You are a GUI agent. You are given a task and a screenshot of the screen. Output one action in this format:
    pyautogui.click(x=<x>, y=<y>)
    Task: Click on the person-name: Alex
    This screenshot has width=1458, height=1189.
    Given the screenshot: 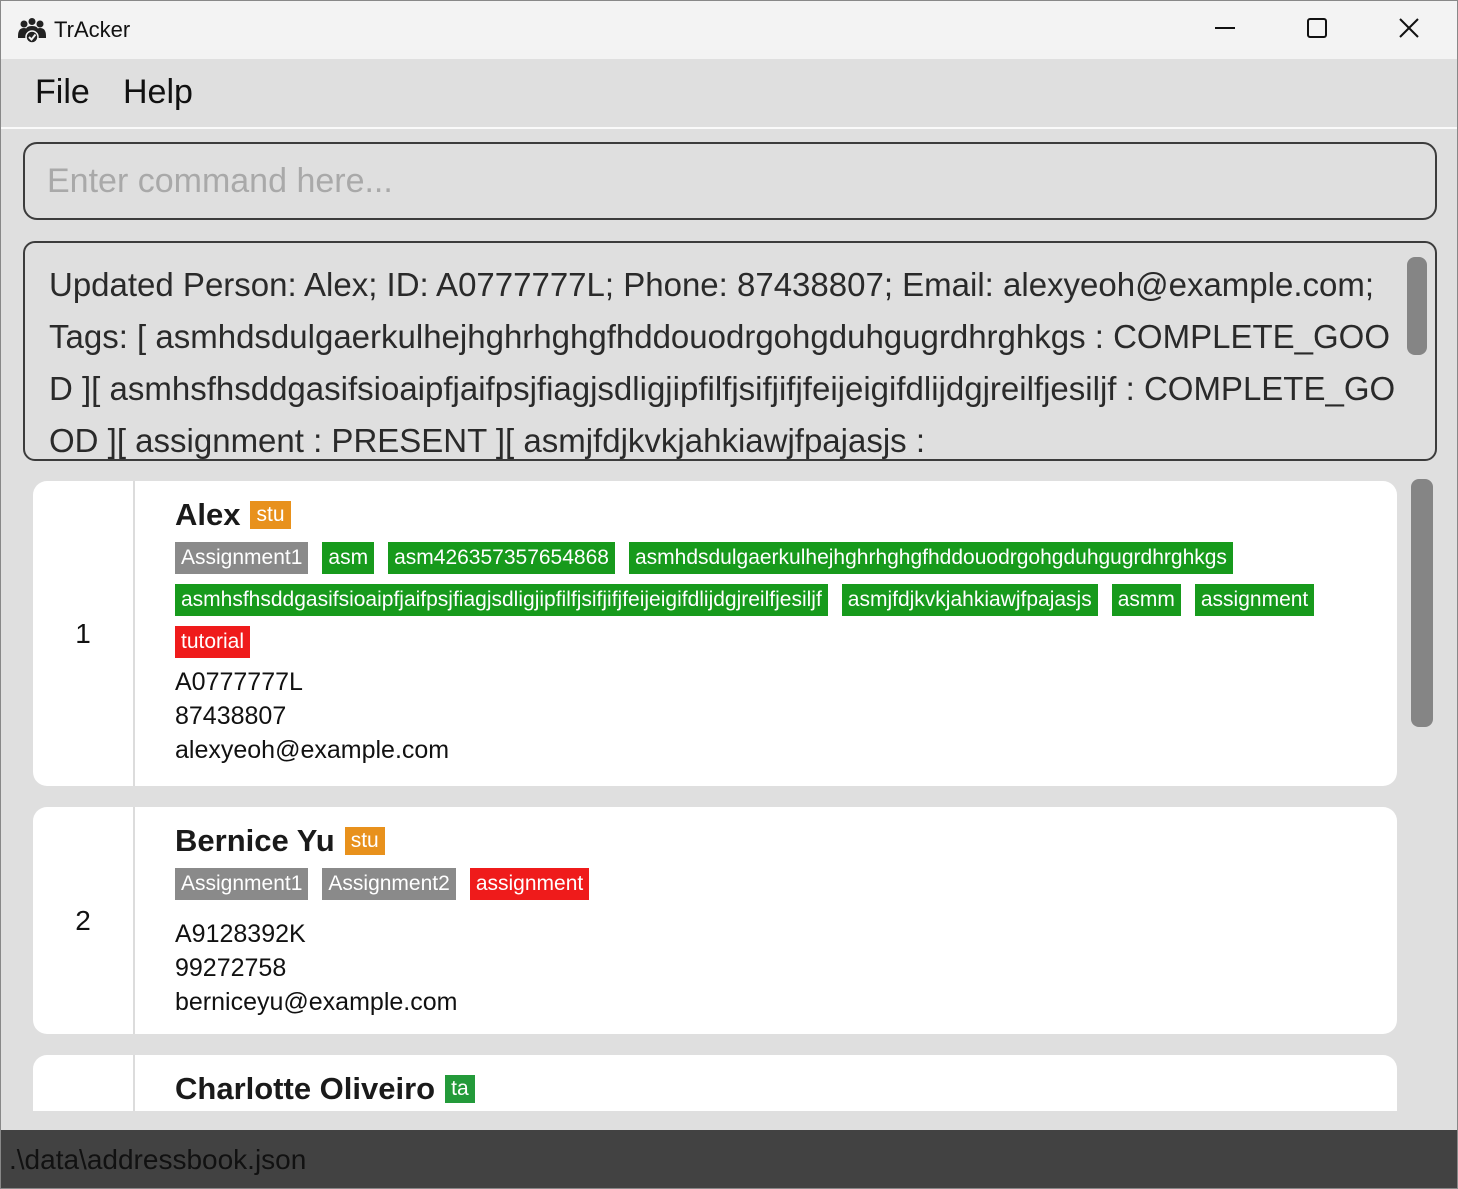 What is the action you would take?
    pyautogui.click(x=208, y=514)
    